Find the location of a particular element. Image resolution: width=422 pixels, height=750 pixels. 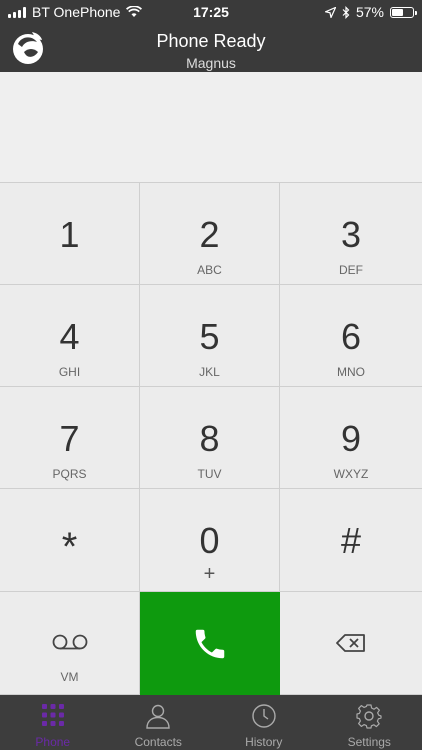

key-digit: 0 is located at coordinates (209, 540).